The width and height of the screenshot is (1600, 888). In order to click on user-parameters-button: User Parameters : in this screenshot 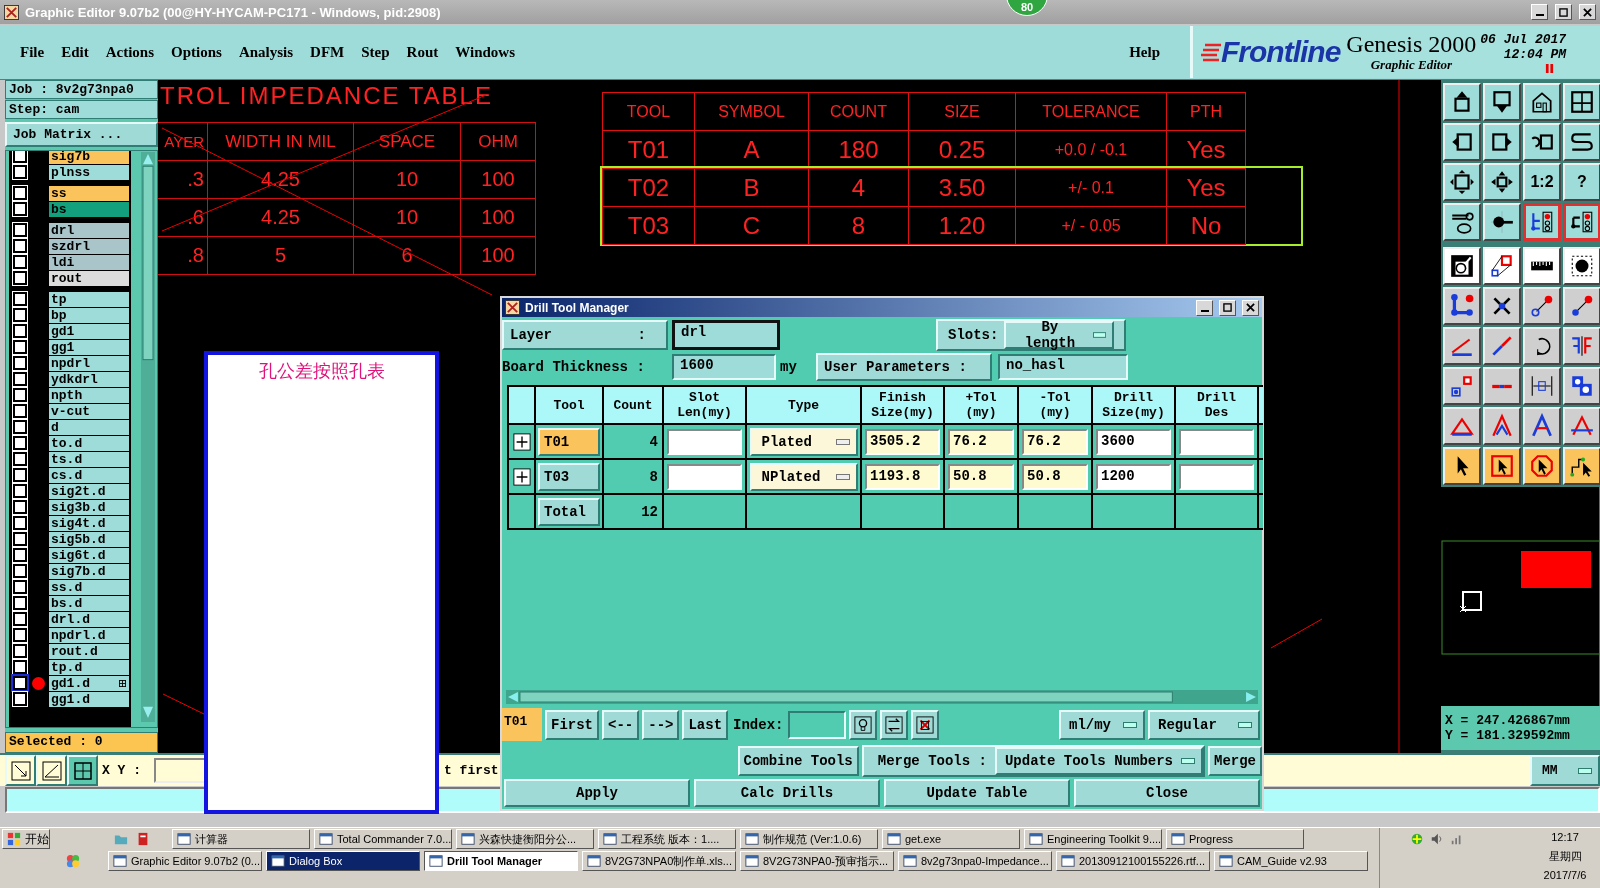, I will do `click(904, 367)`.